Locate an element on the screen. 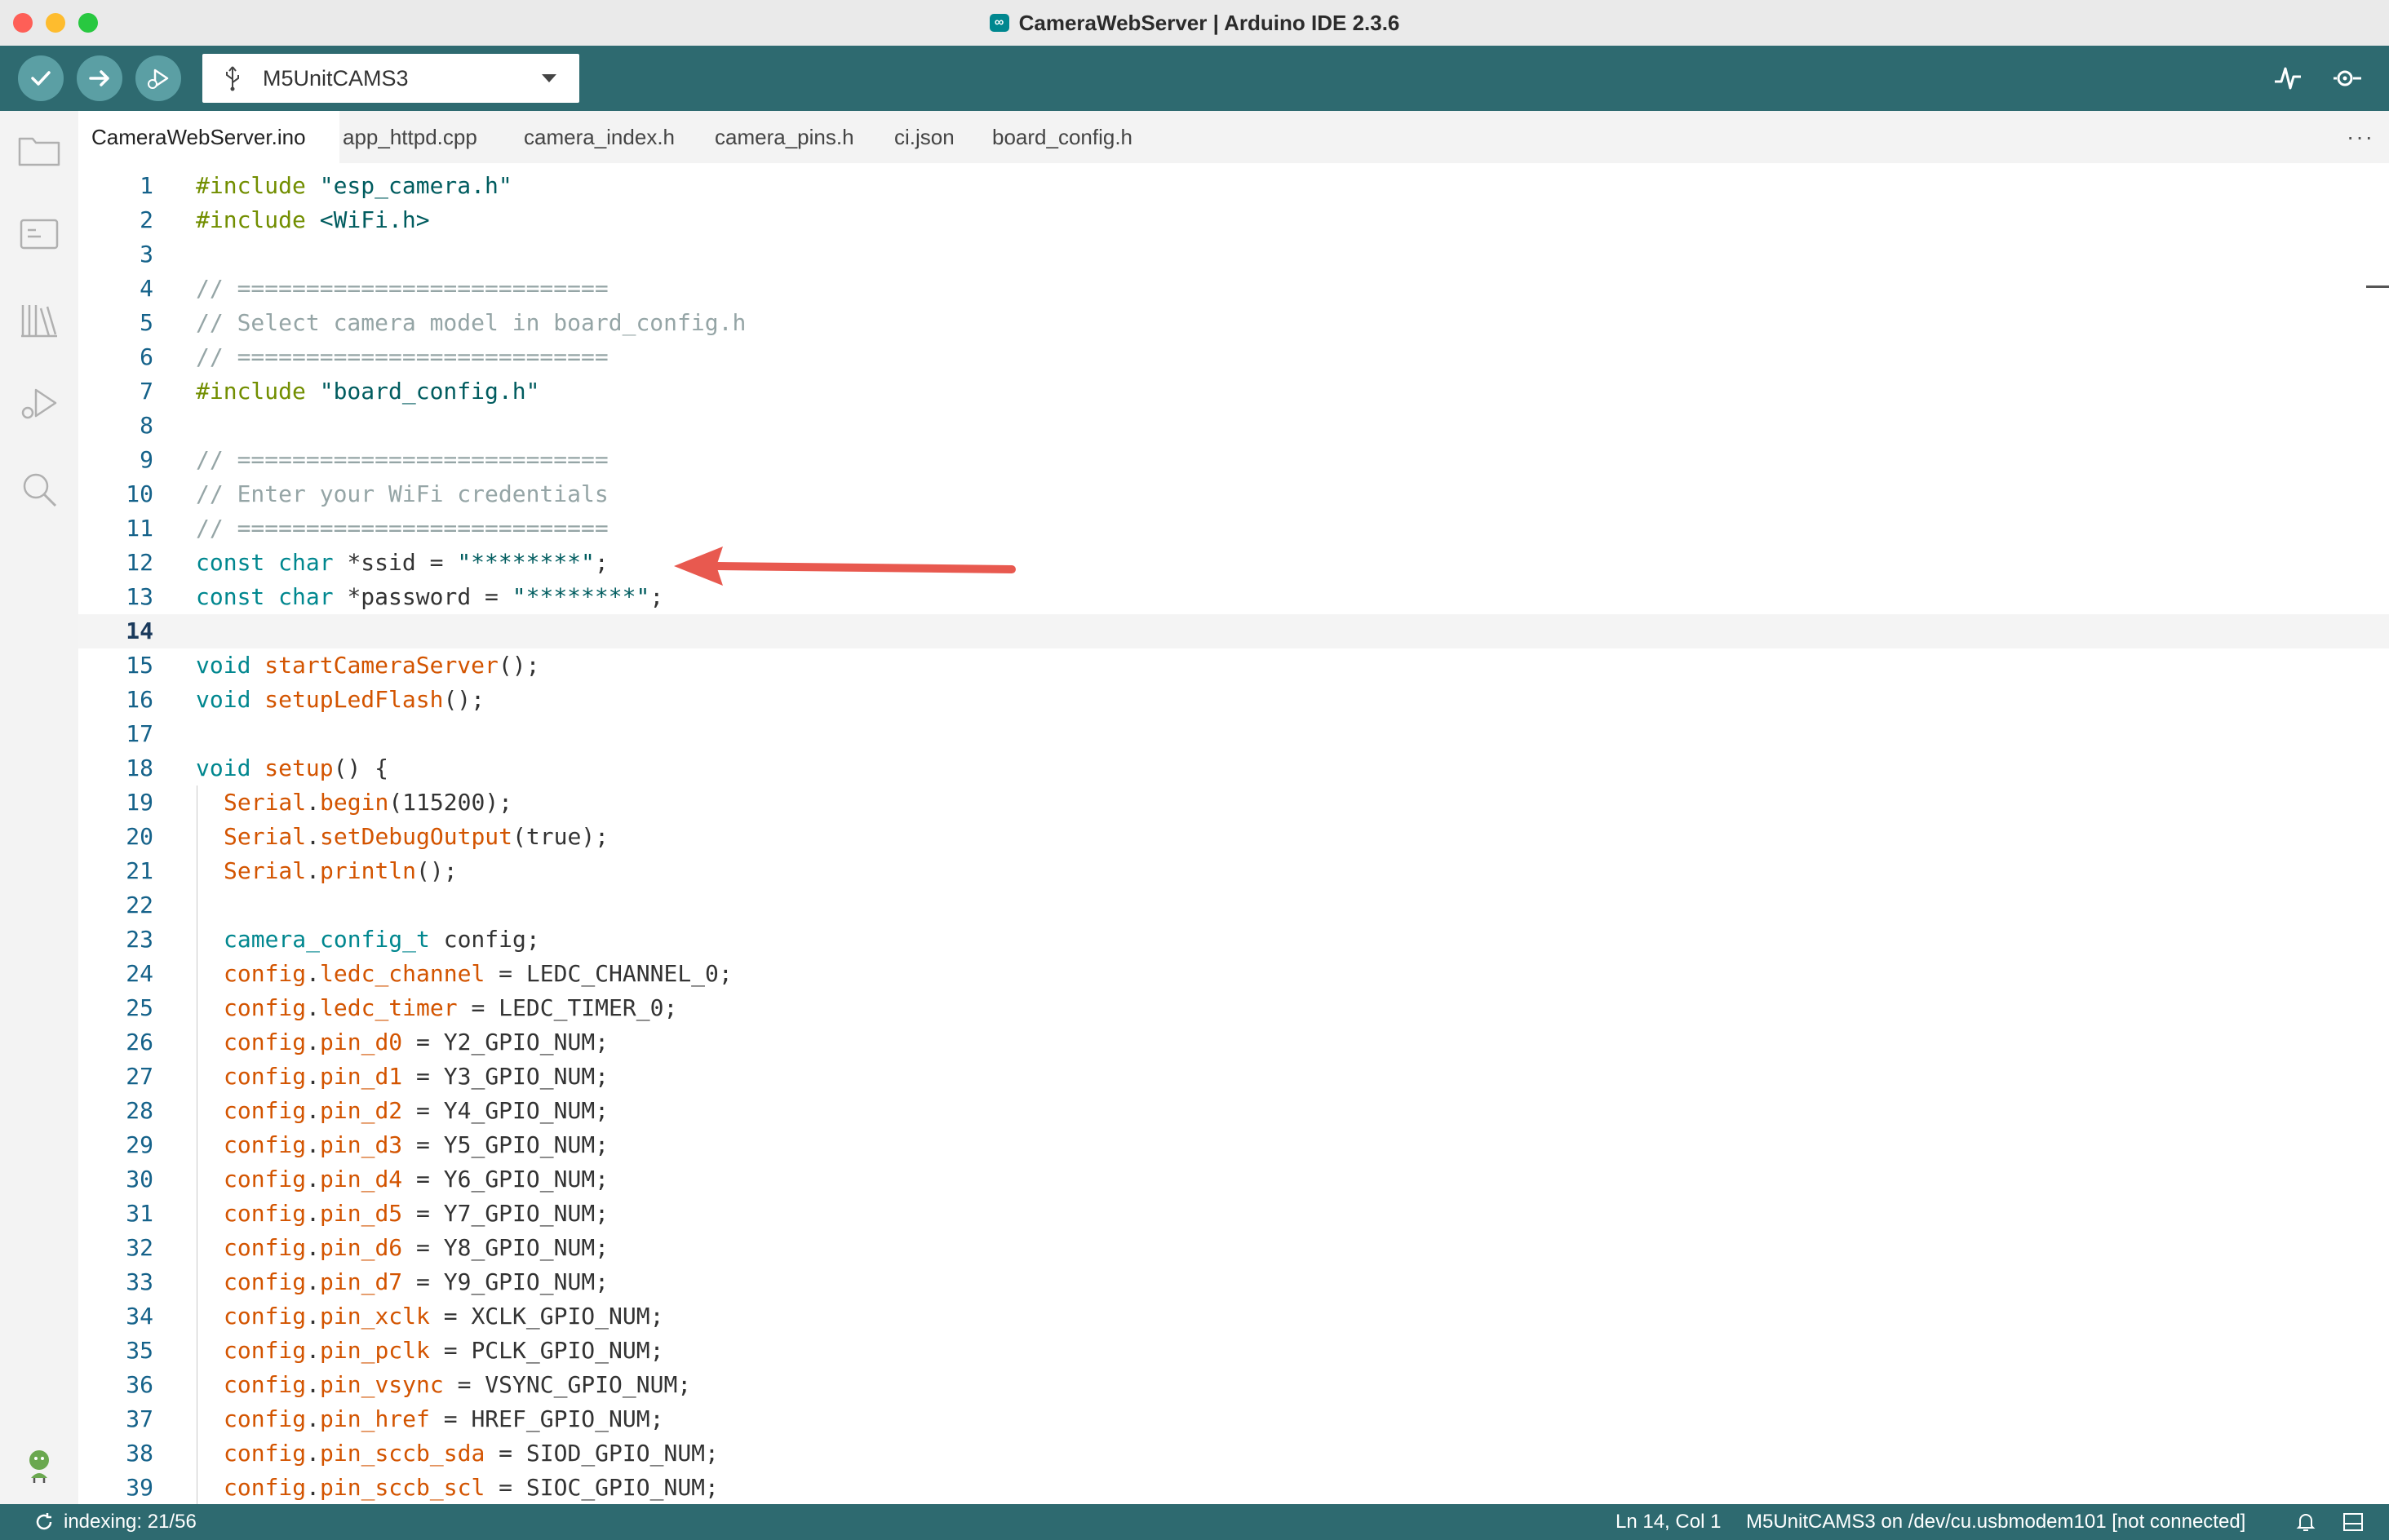 Image resolution: width=2389 pixels, height=1540 pixels. code-line: 21 Serial.println(); is located at coordinates (1233, 871).